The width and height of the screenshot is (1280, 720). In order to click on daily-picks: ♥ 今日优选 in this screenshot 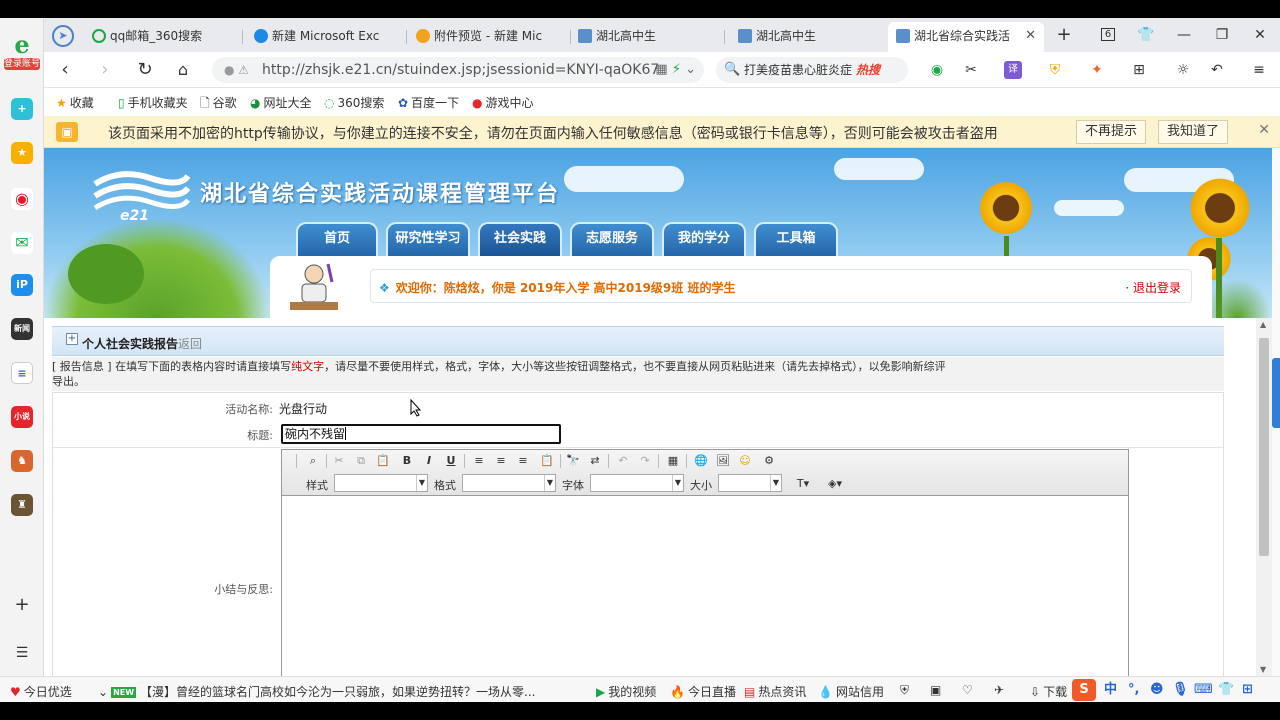, I will do `click(41, 691)`.